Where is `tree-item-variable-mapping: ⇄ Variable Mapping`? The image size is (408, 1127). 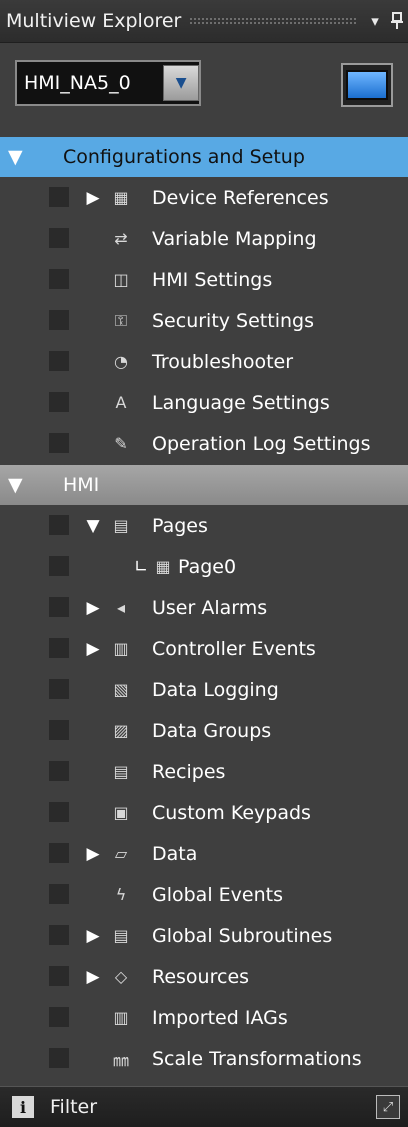 tree-item-variable-mapping: ⇄ Variable Mapping is located at coordinates (204, 238).